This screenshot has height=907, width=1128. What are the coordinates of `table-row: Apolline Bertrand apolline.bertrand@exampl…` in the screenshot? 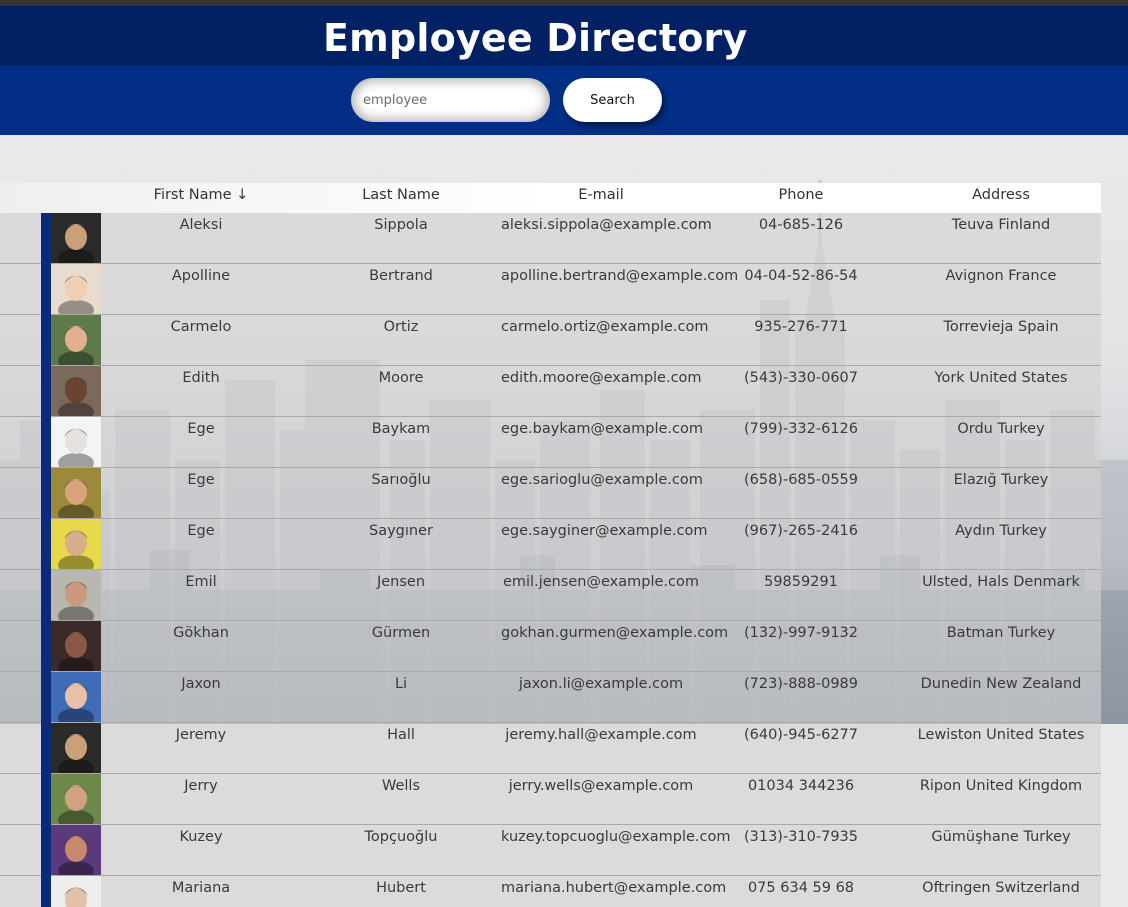 It's located at (550, 289).